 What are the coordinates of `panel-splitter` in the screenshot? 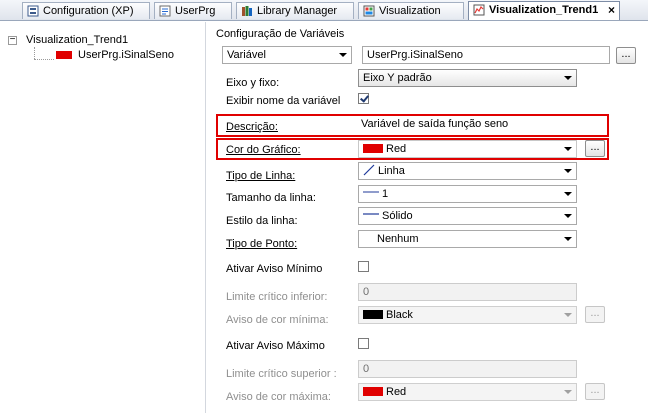 It's located at (205, 217).